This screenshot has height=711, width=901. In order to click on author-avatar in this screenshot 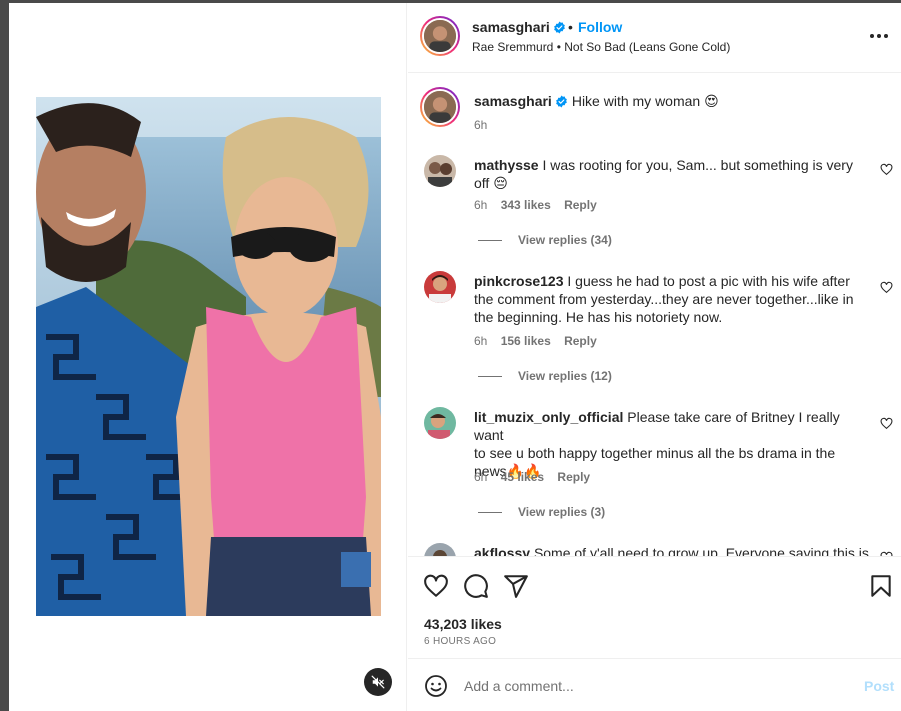, I will do `click(440, 36)`.